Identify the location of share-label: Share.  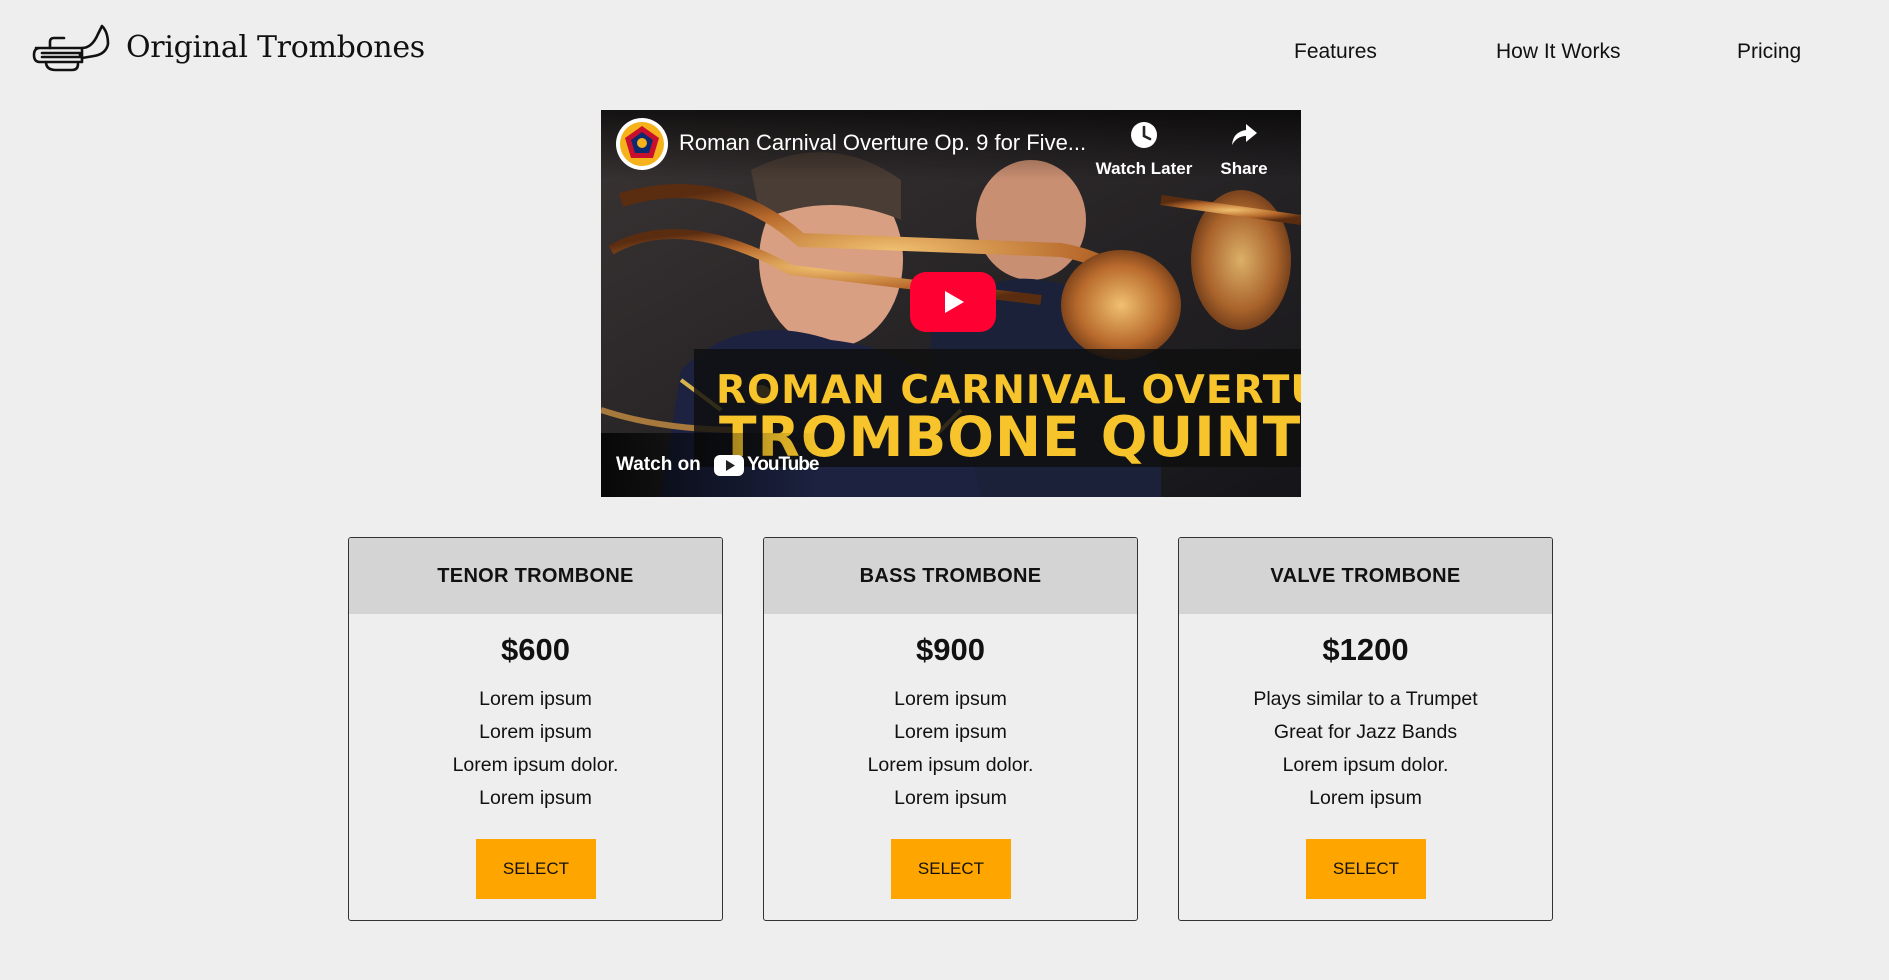
(1244, 168).